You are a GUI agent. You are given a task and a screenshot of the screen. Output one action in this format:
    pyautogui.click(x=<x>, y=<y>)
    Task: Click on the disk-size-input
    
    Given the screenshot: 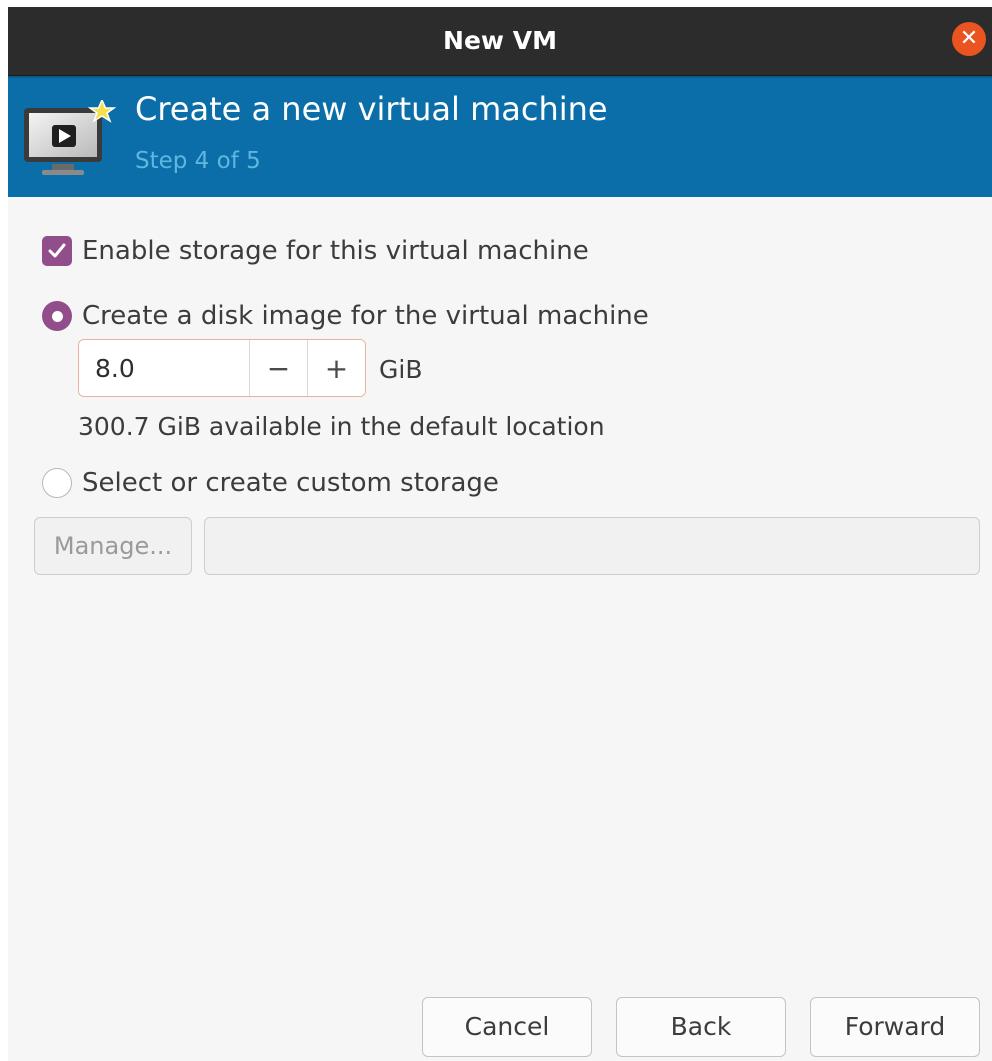 What is the action you would take?
    pyautogui.click(x=164, y=368)
    